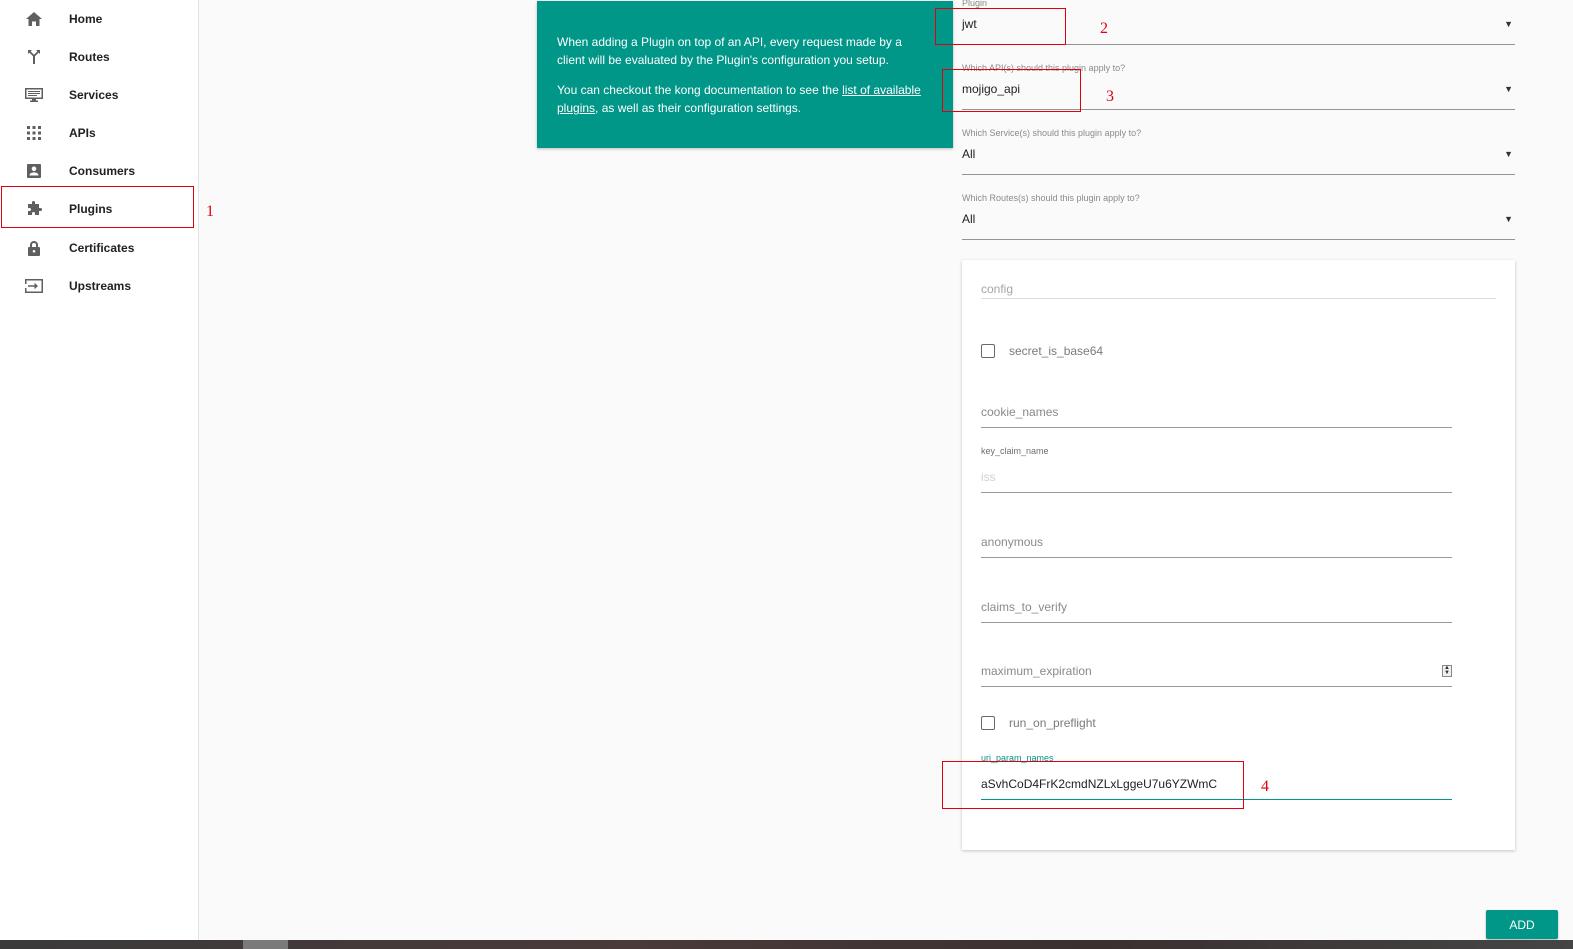  I want to click on key-claim-name-field: iss, so click(1216, 477).